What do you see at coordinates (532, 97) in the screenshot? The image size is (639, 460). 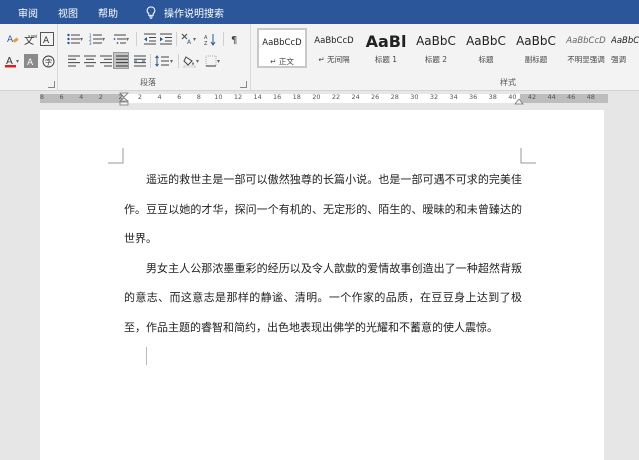 I see `ruler-number: 42` at bounding box center [532, 97].